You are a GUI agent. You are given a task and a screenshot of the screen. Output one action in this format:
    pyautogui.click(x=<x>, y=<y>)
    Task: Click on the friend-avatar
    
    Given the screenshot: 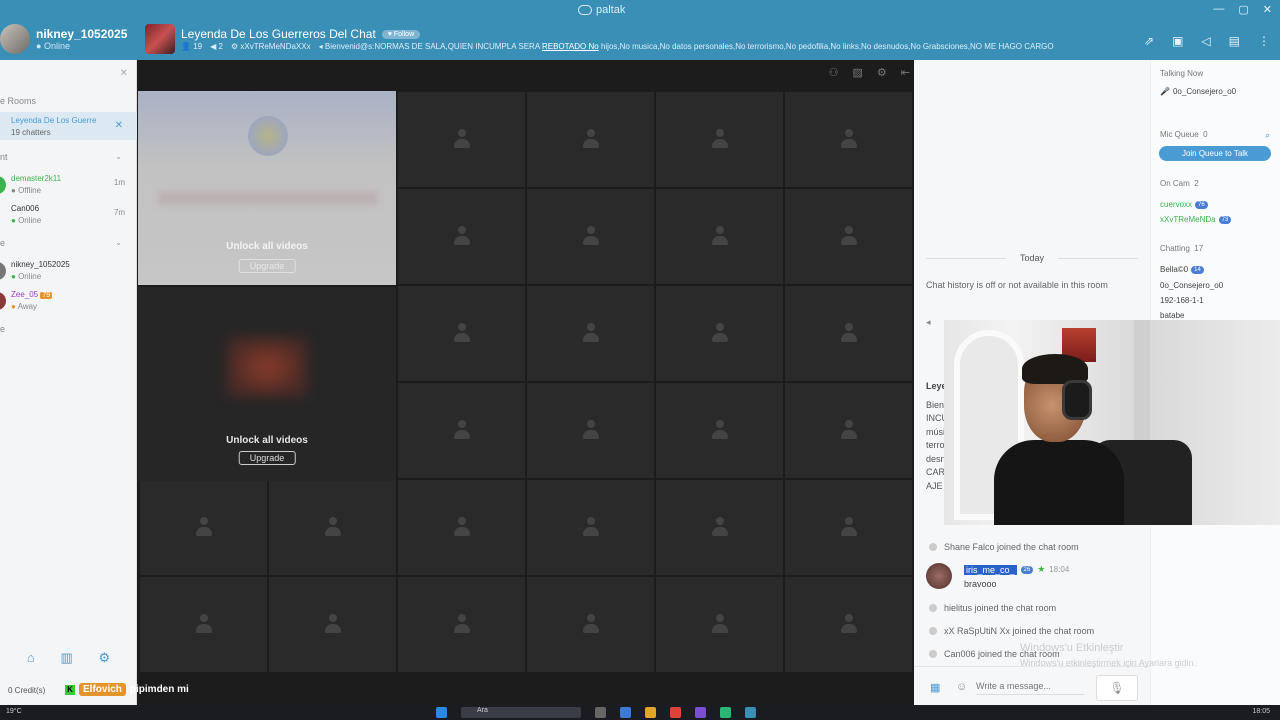 What is the action you would take?
    pyautogui.click(x=3, y=185)
    